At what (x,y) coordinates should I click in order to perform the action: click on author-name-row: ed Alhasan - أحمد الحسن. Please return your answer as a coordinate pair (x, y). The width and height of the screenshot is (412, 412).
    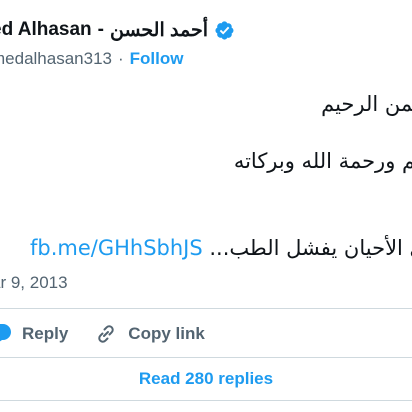
    Looking at the image, I should click on (117, 30).